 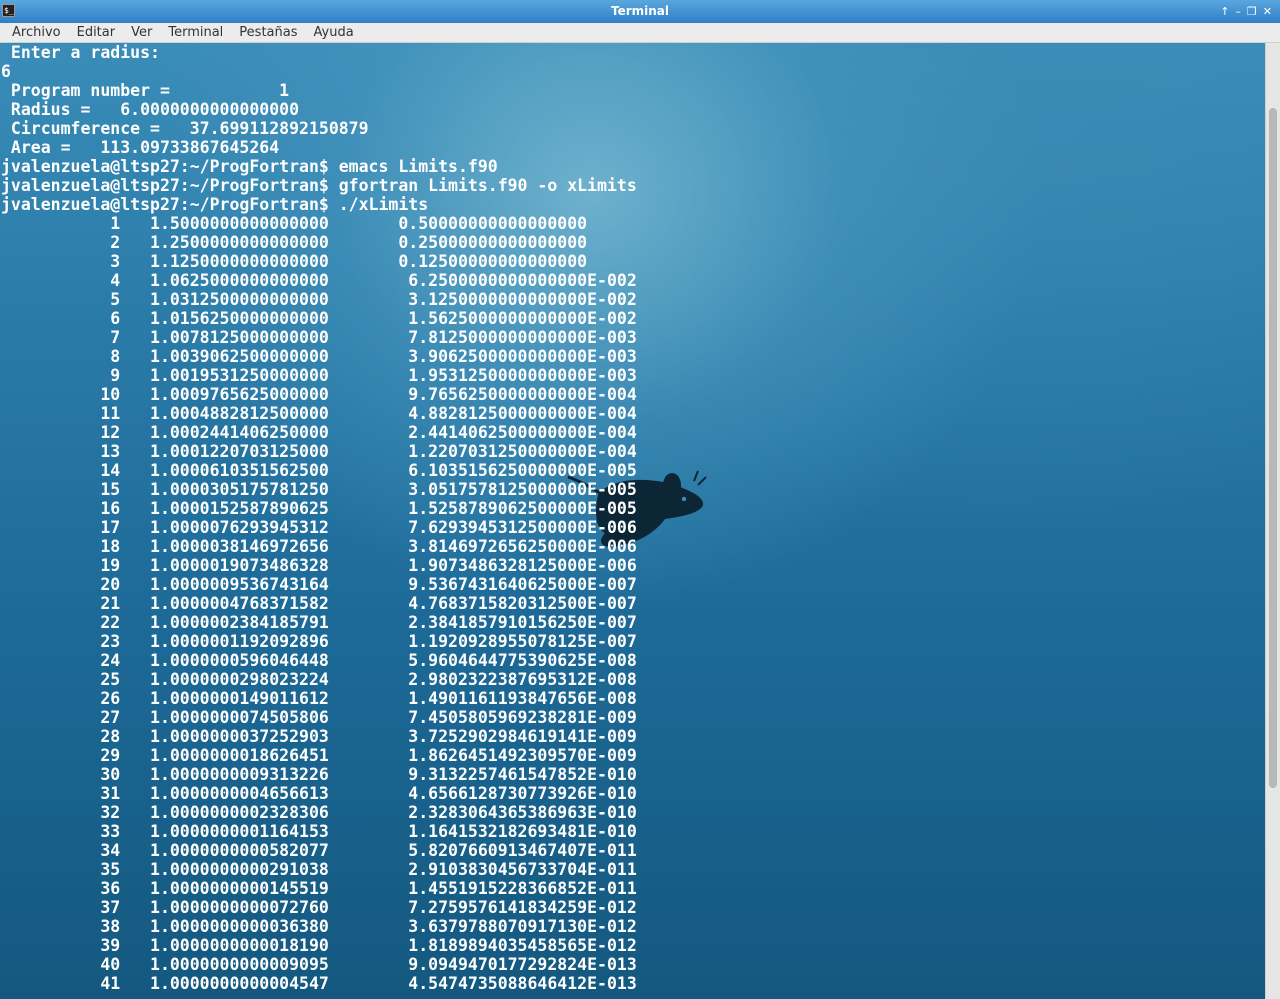 I want to click on terminal-line: 3 1.1250000000000000 0.12500000000000000, so click(x=319, y=261).